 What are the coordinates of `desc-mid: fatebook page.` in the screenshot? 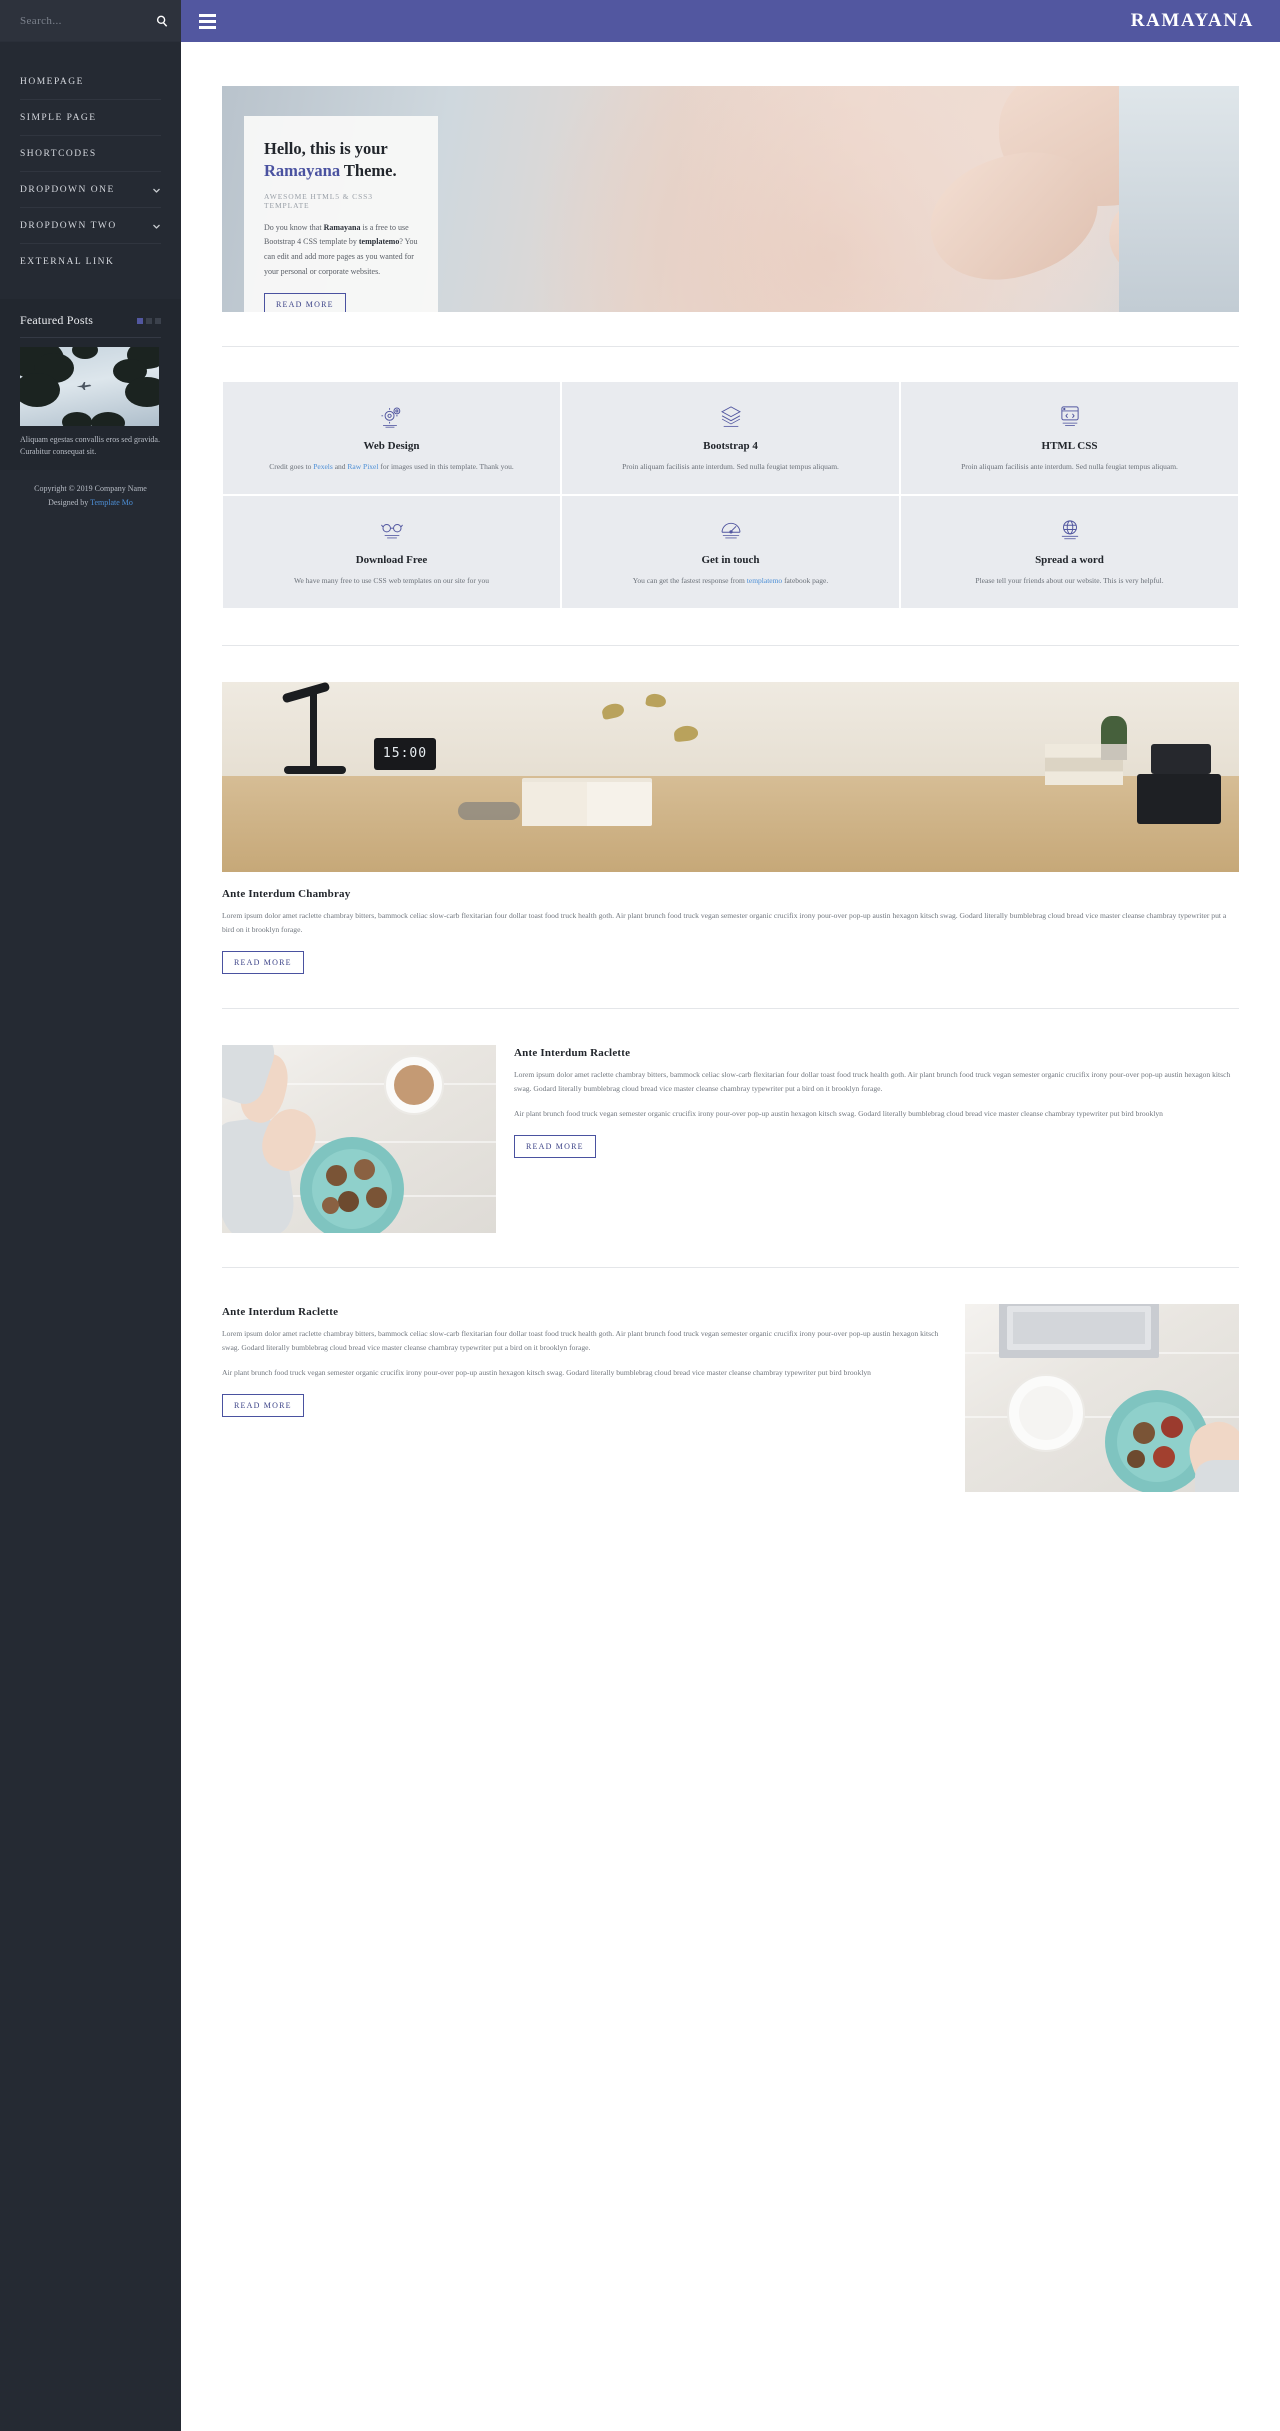 It's located at (805, 580).